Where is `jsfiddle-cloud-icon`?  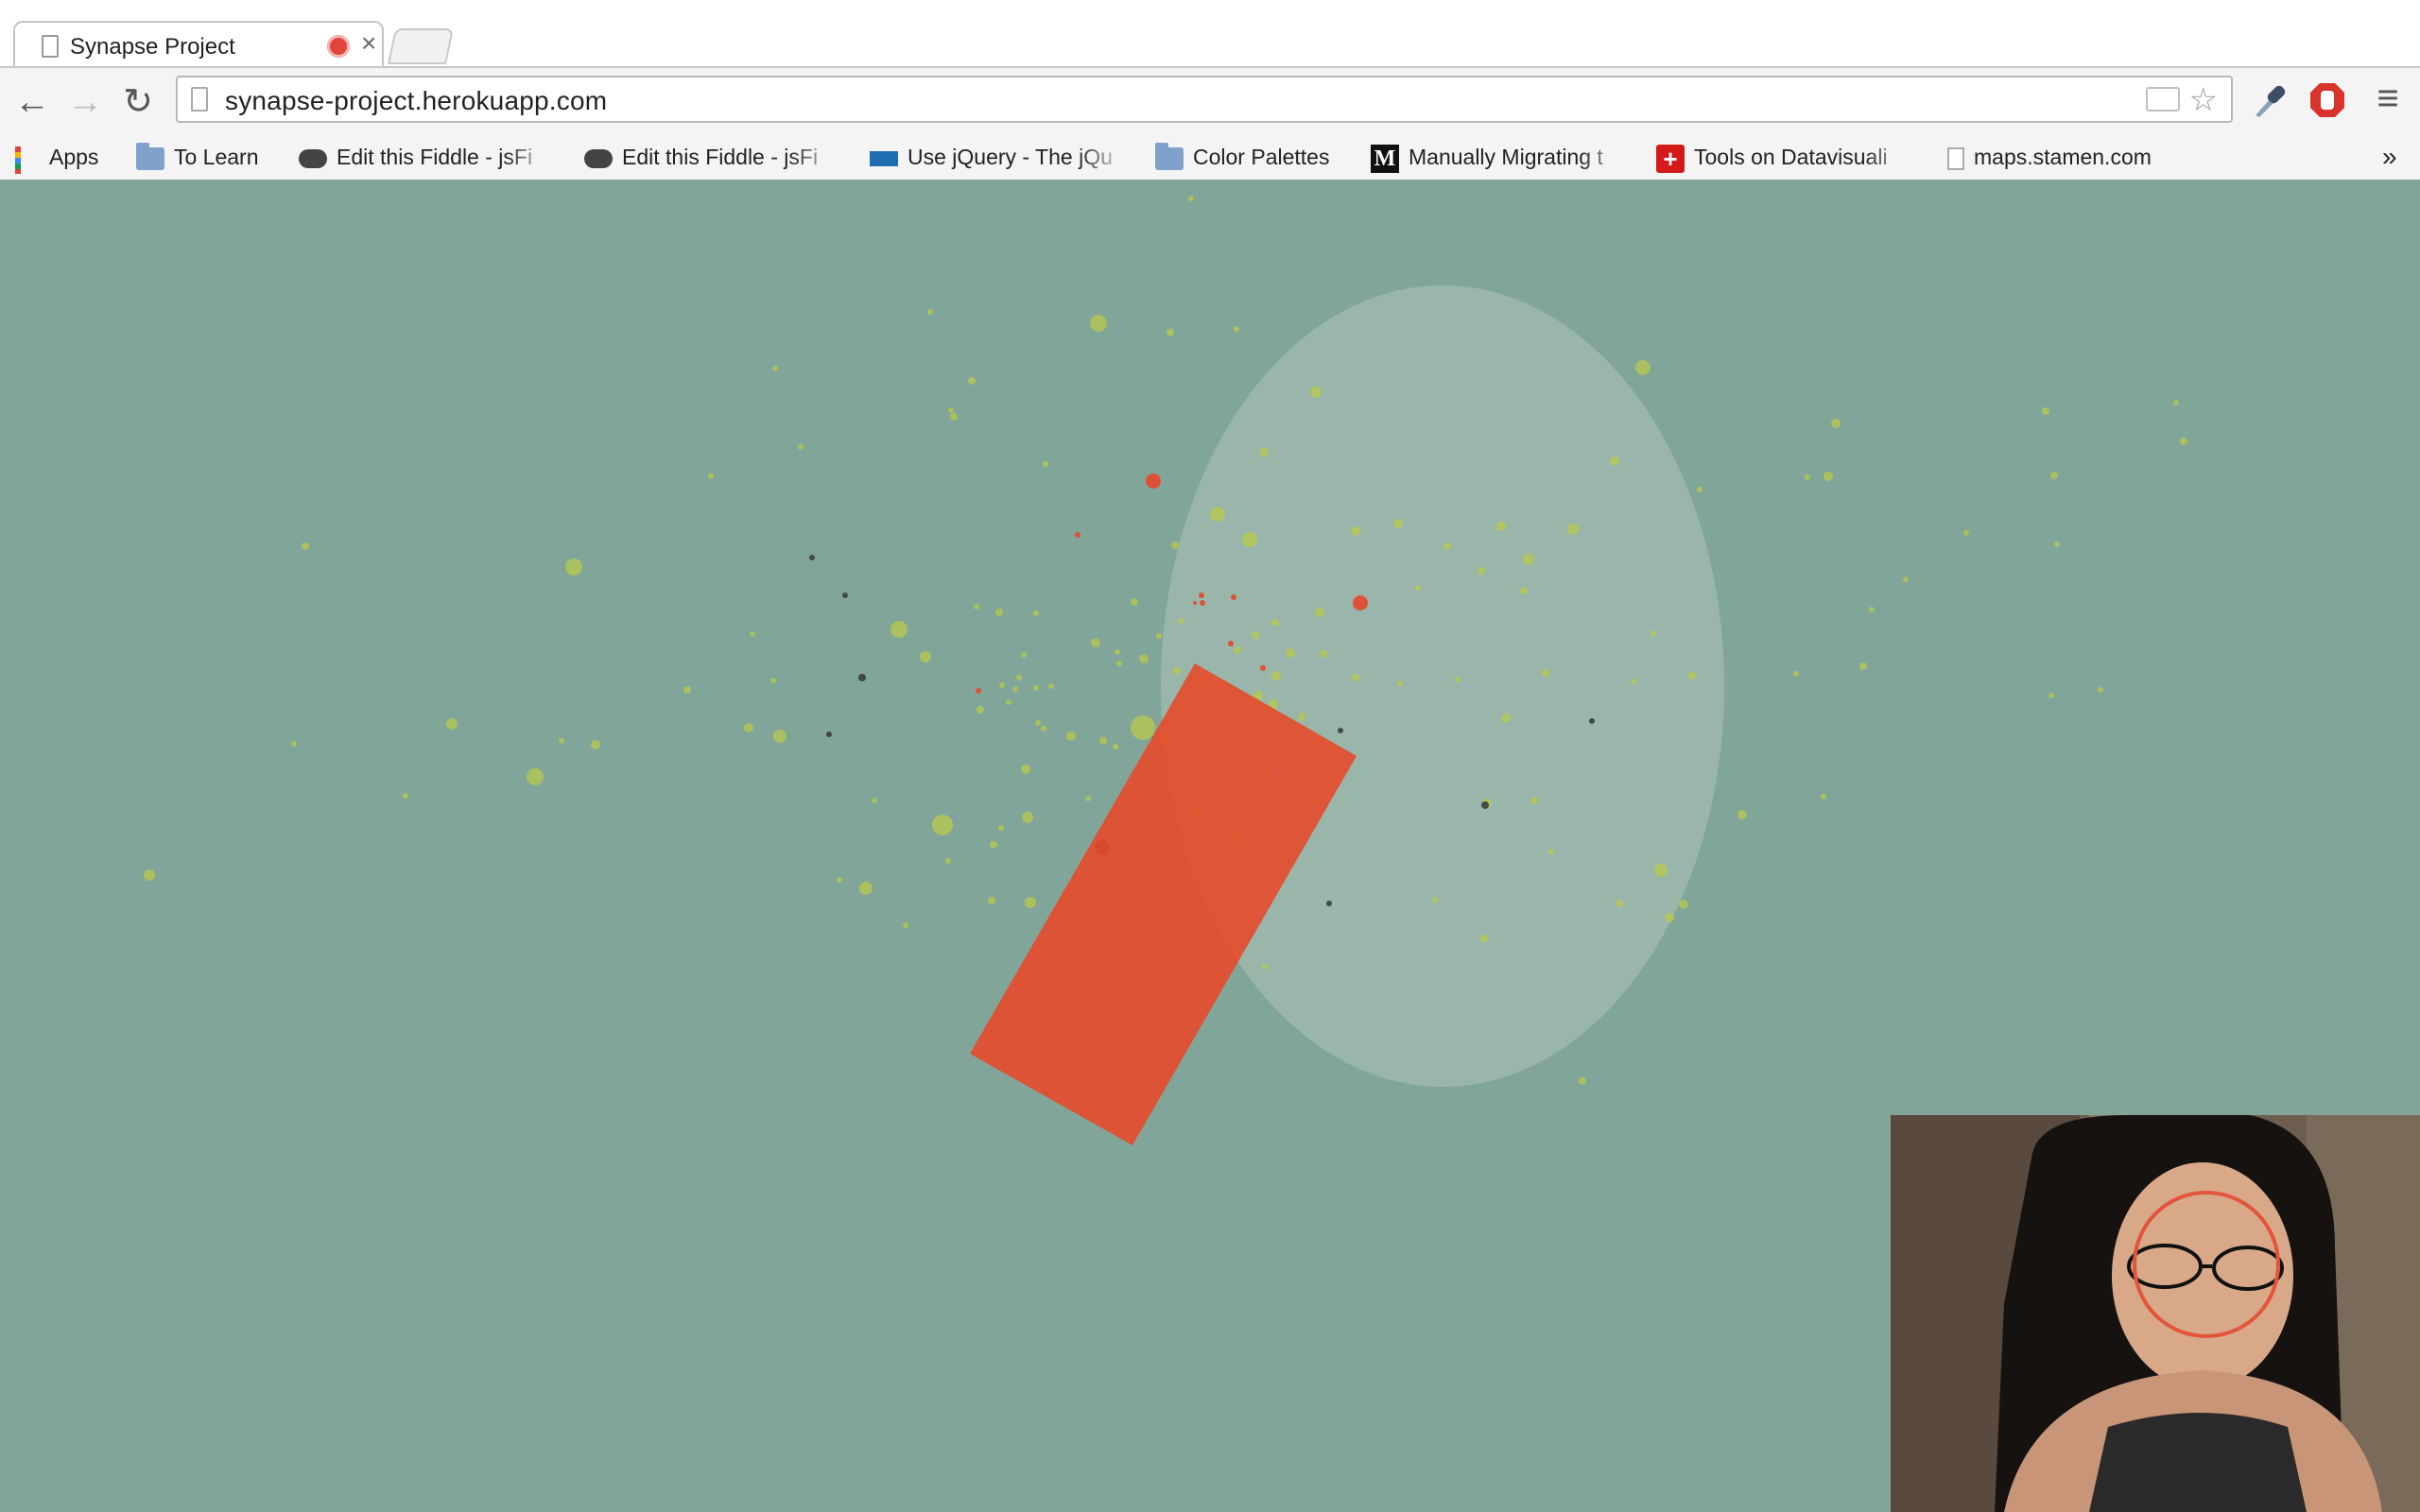
jsfiddle-cloud-icon is located at coordinates (313, 158).